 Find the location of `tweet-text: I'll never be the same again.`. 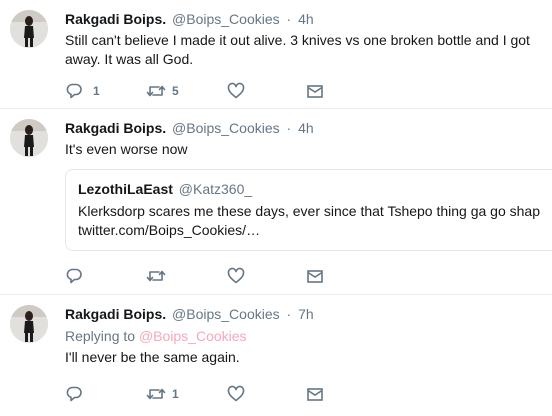

tweet-text: I'll never be the same again. is located at coordinates (152, 357).